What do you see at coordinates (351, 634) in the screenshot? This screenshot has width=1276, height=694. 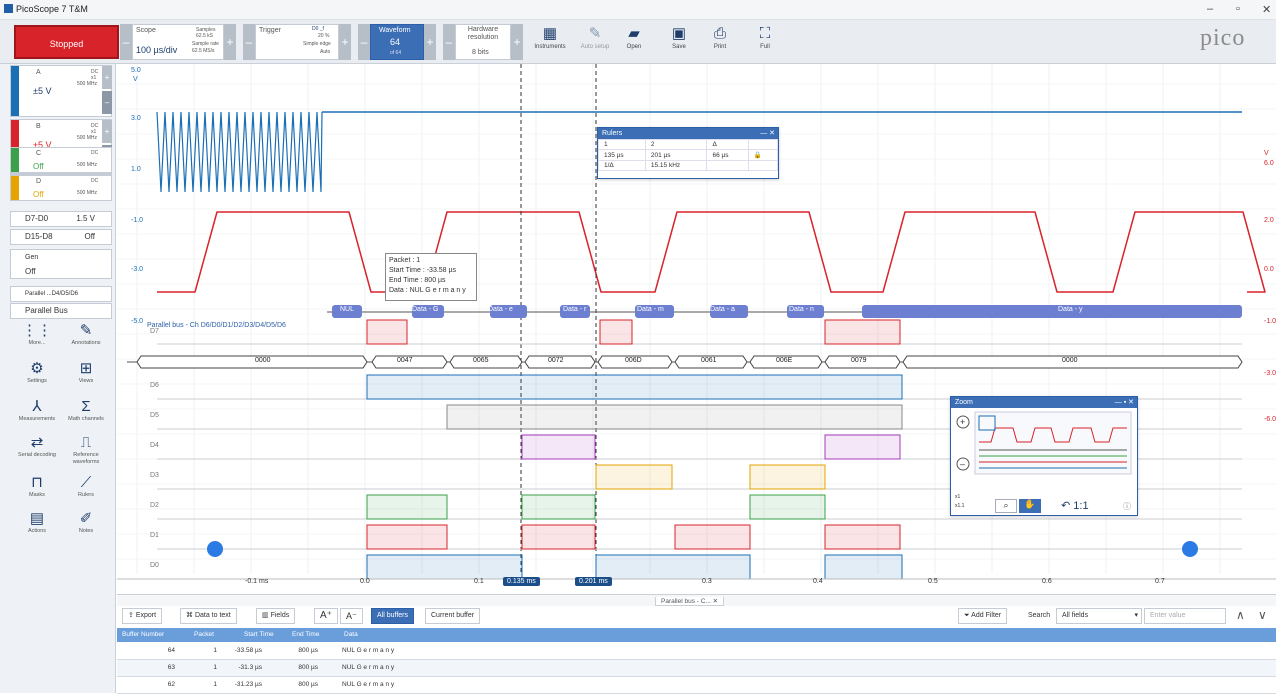 I see `column-header: Data` at bounding box center [351, 634].